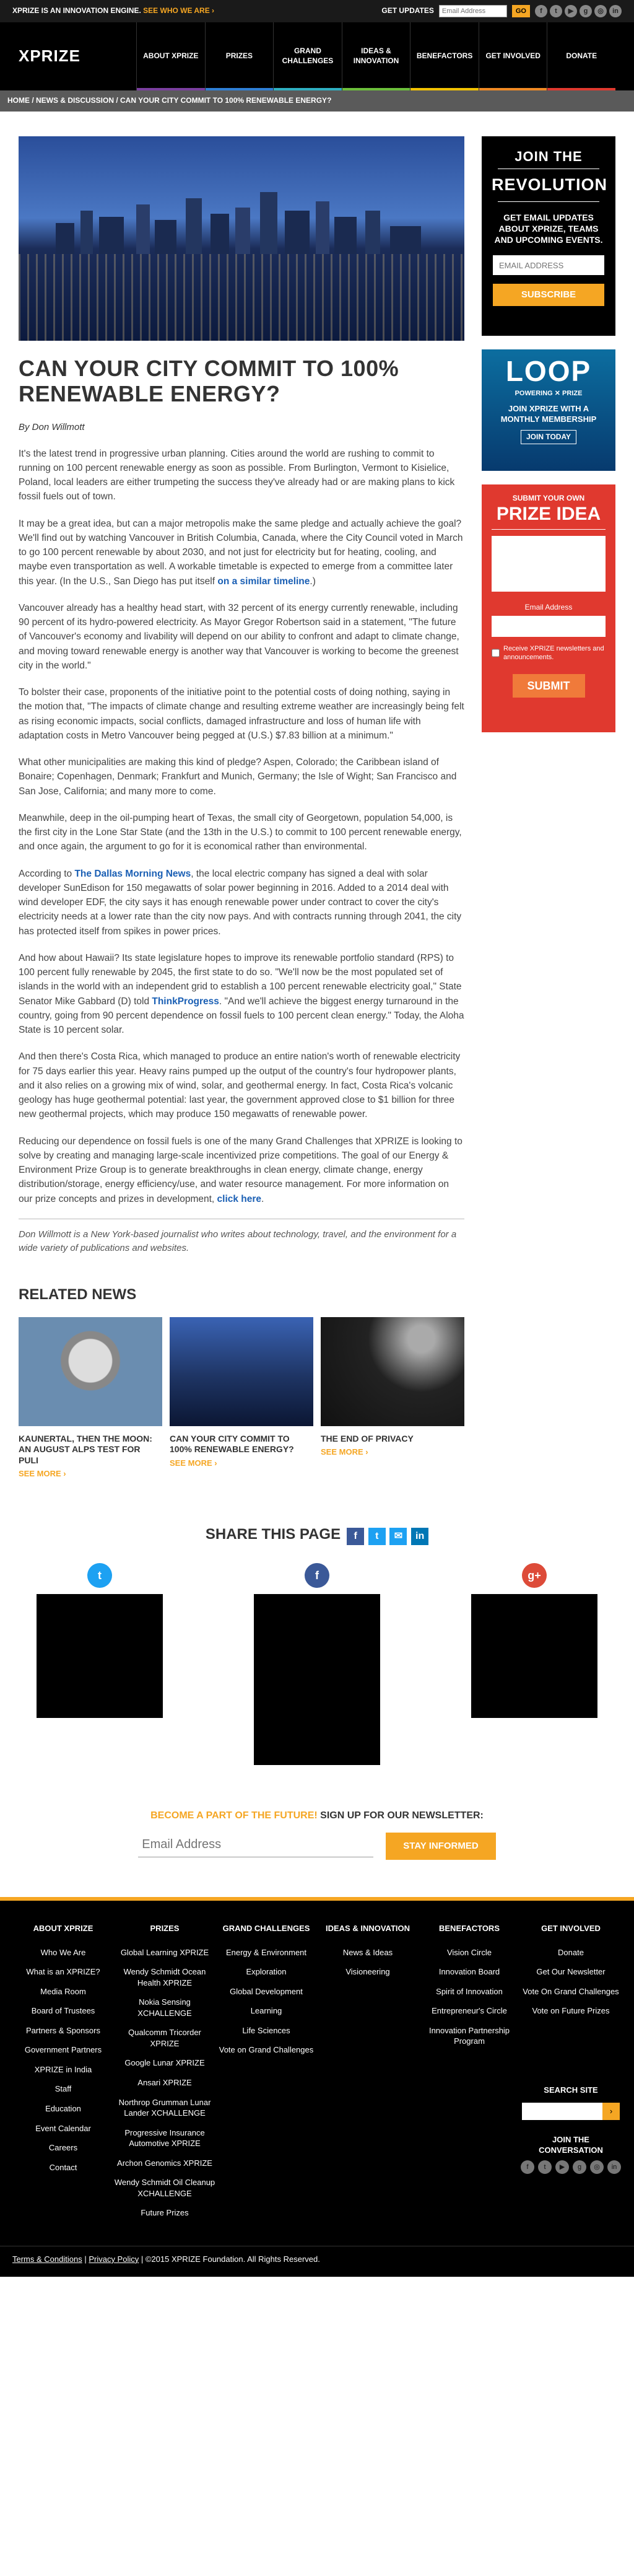 The width and height of the screenshot is (634, 2576). Describe the element at coordinates (368, 1972) in the screenshot. I see `footer-link: Visioneering` at that location.